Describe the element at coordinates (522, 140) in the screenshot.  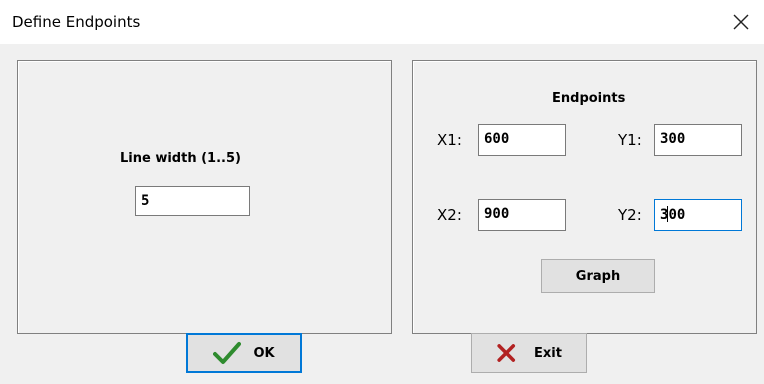
I see `x1-input: 600` at that location.